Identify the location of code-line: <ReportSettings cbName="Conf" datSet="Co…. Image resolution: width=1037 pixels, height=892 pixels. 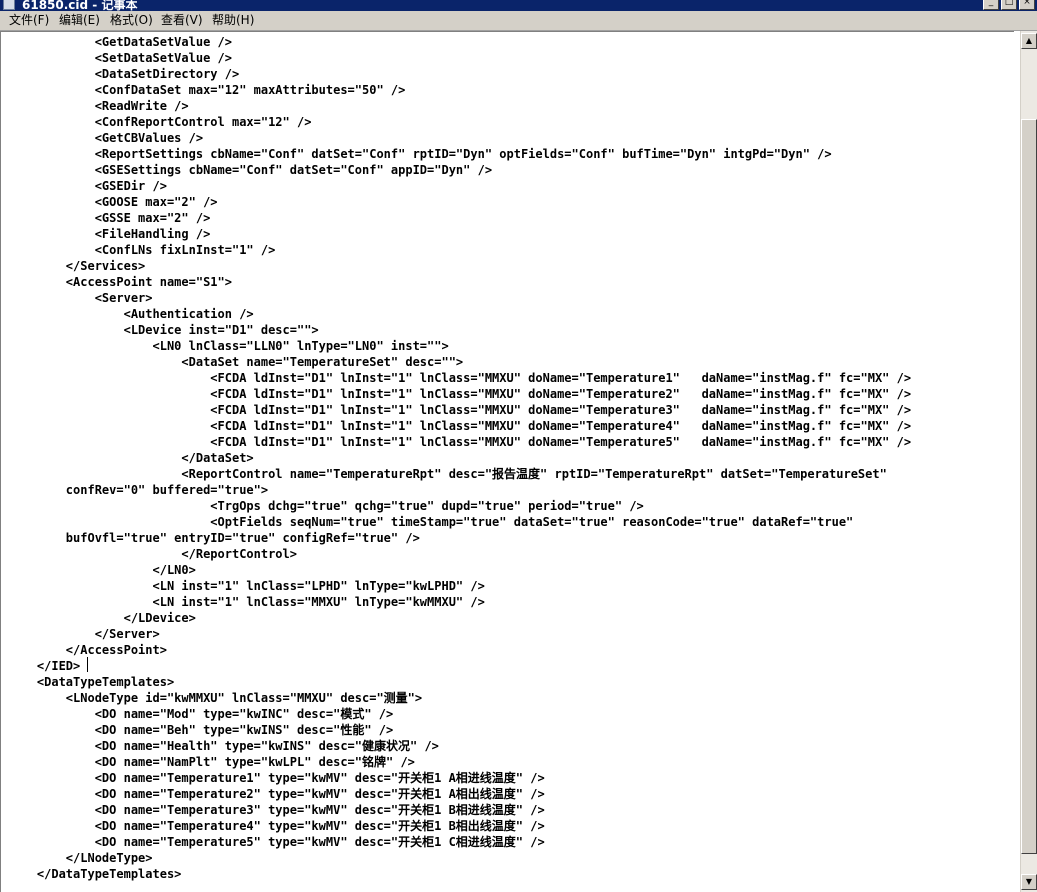
(459, 154).